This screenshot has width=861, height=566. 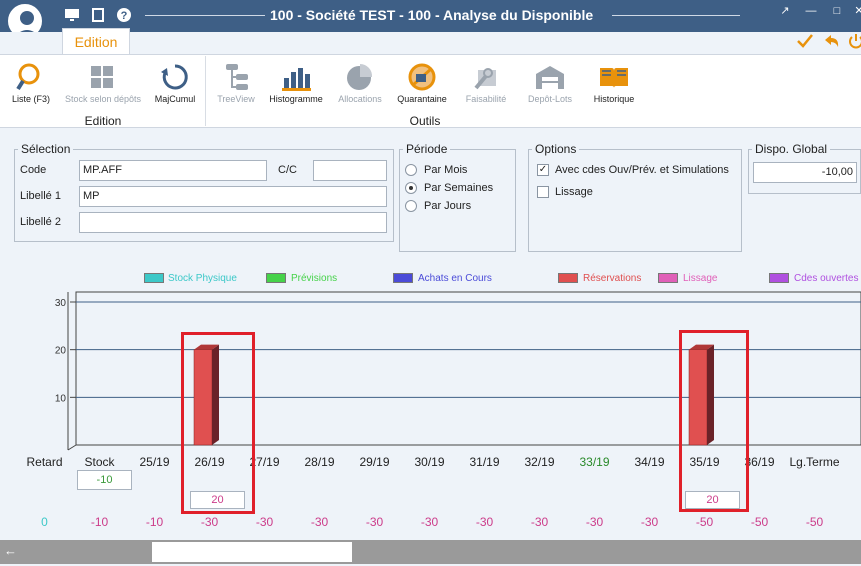 What do you see at coordinates (360, 76) in the screenshot?
I see `pie-chart-icon` at bounding box center [360, 76].